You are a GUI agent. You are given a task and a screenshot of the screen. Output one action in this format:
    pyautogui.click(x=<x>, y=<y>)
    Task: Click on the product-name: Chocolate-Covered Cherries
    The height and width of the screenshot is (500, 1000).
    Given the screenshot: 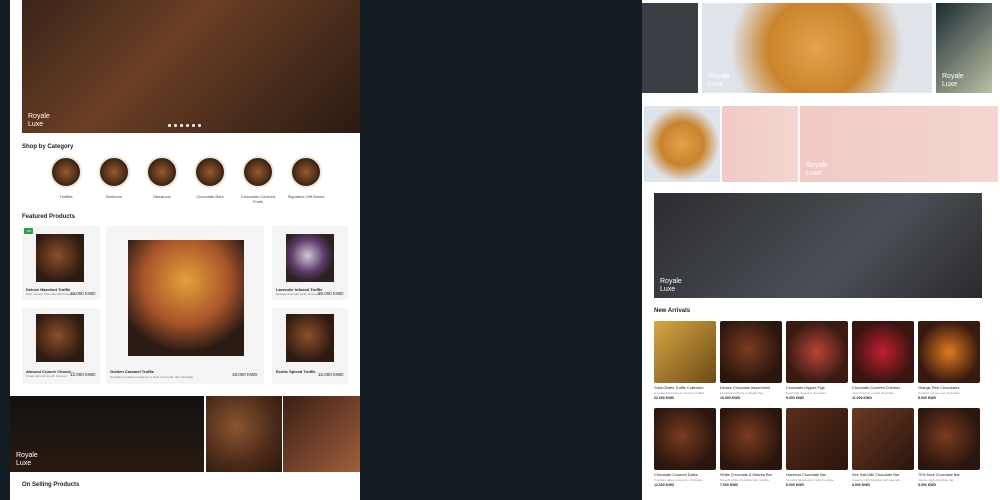 What is the action you would take?
    pyautogui.click(x=876, y=388)
    